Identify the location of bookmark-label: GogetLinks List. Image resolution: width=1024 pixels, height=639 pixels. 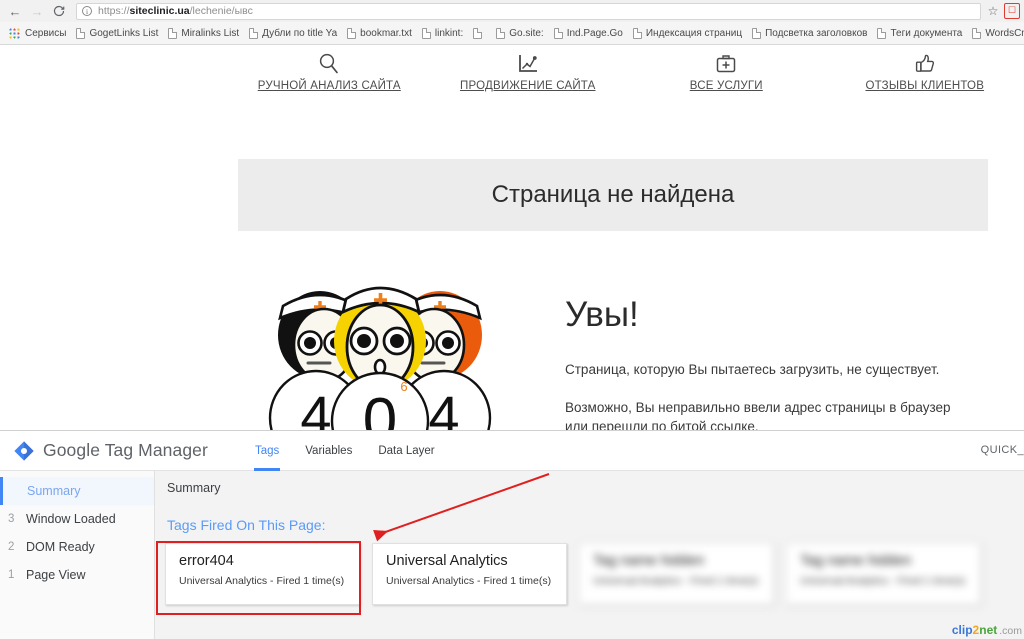
(124, 33).